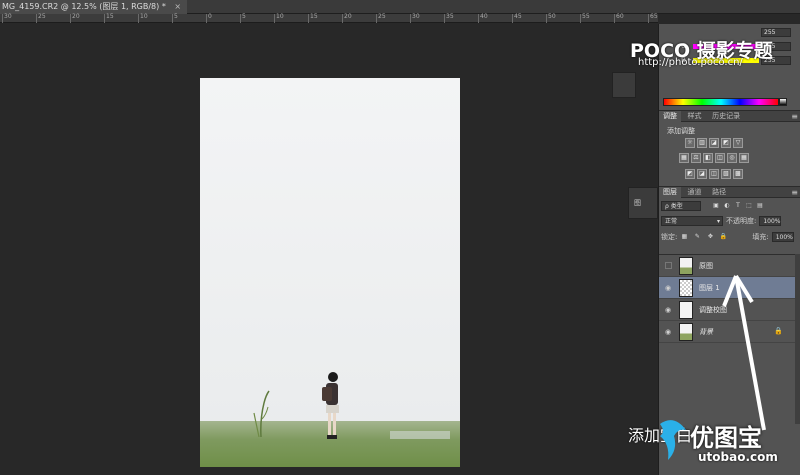 The image size is (800, 475). Describe the element at coordinates (782, 236) in the screenshot. I see `fill-input: 100%` at that location.